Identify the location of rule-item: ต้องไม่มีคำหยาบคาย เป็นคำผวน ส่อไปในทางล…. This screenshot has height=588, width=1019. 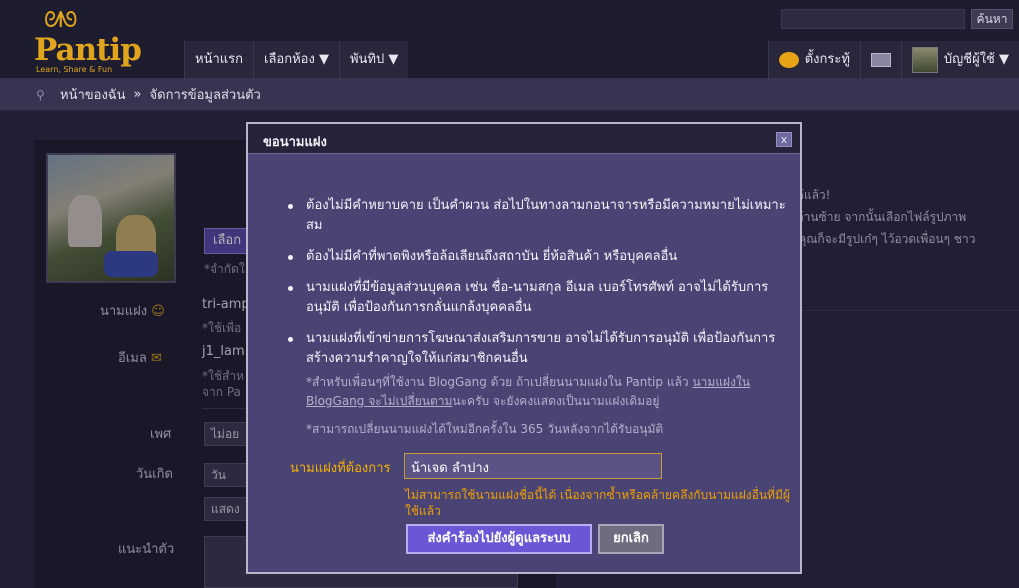
(538, 216).